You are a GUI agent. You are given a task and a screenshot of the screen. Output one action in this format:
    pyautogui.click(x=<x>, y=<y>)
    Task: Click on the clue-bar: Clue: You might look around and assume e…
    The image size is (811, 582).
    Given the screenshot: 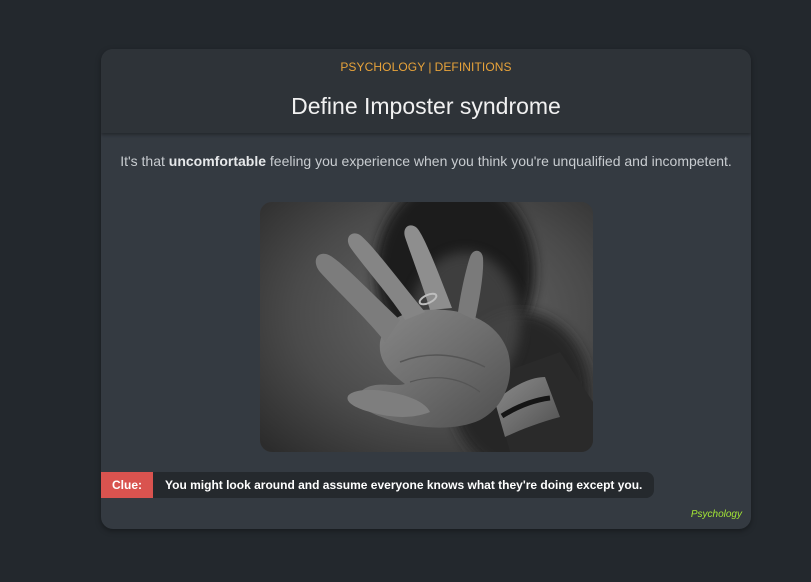 What is the action you would take?
    pyautogui.click(x=378, y=485)
    